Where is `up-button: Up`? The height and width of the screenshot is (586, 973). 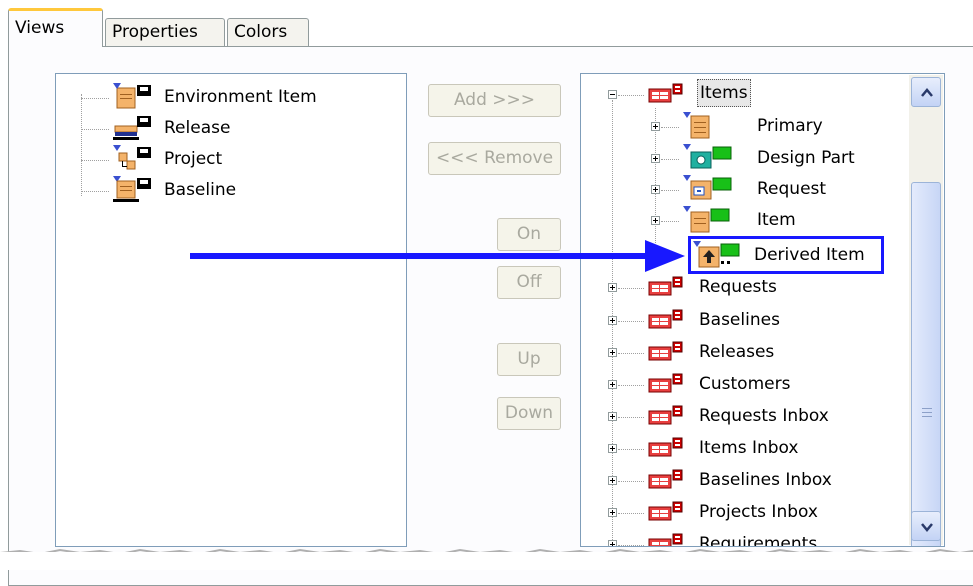 up-button: Up is located at coordinates (529, 359).